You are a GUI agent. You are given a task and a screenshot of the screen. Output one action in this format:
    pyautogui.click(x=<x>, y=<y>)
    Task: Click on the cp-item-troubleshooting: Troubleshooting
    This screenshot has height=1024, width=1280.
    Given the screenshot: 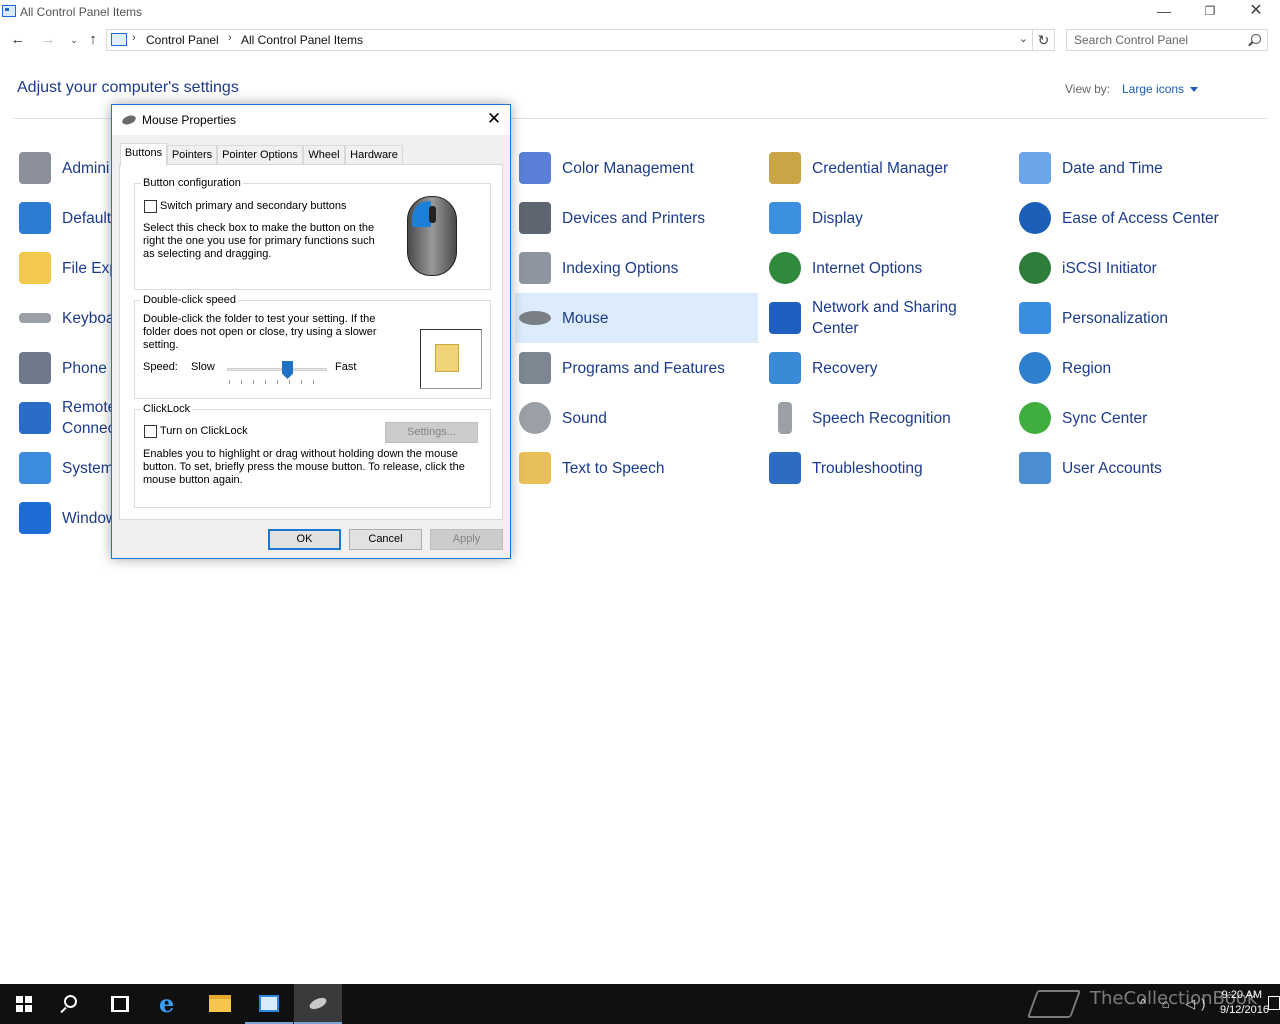 What is the action you would take?
    pyautogui.click(x=886, y=468)
    